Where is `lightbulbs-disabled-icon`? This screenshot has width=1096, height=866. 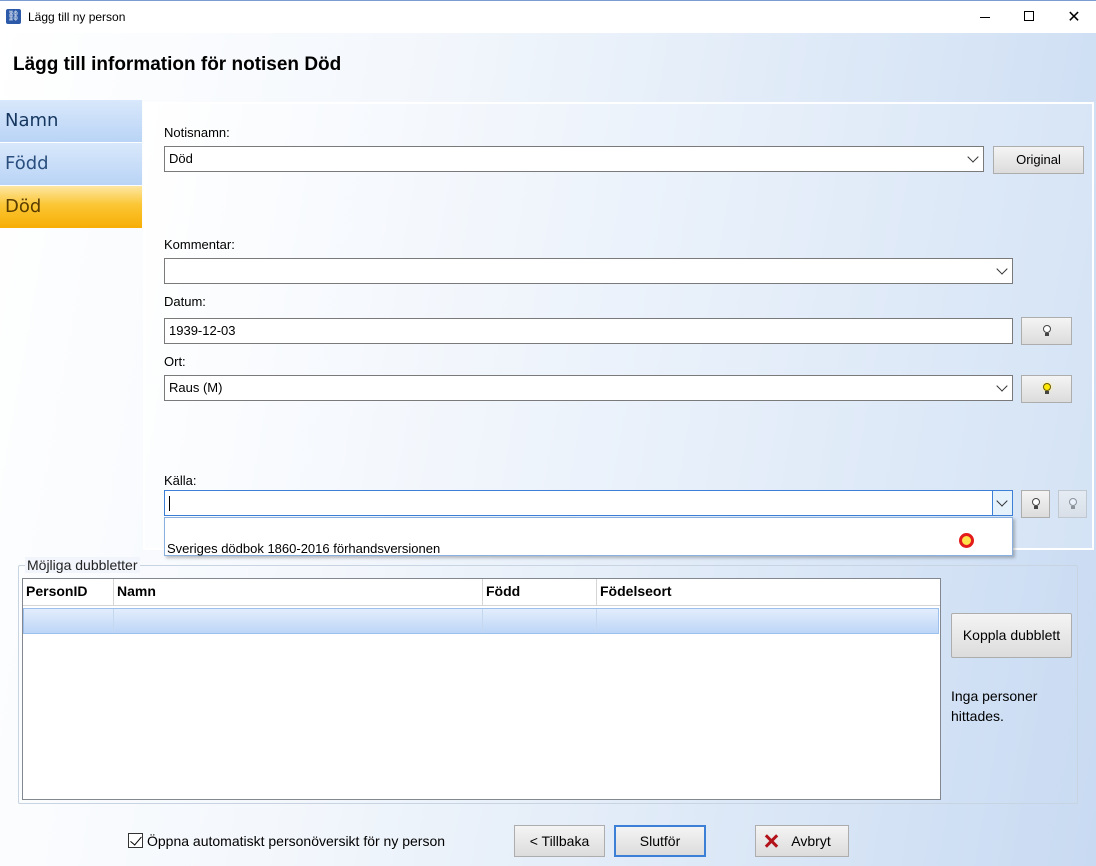 lightbulbs-disabled-icon is located at coordinates (1072, 503).